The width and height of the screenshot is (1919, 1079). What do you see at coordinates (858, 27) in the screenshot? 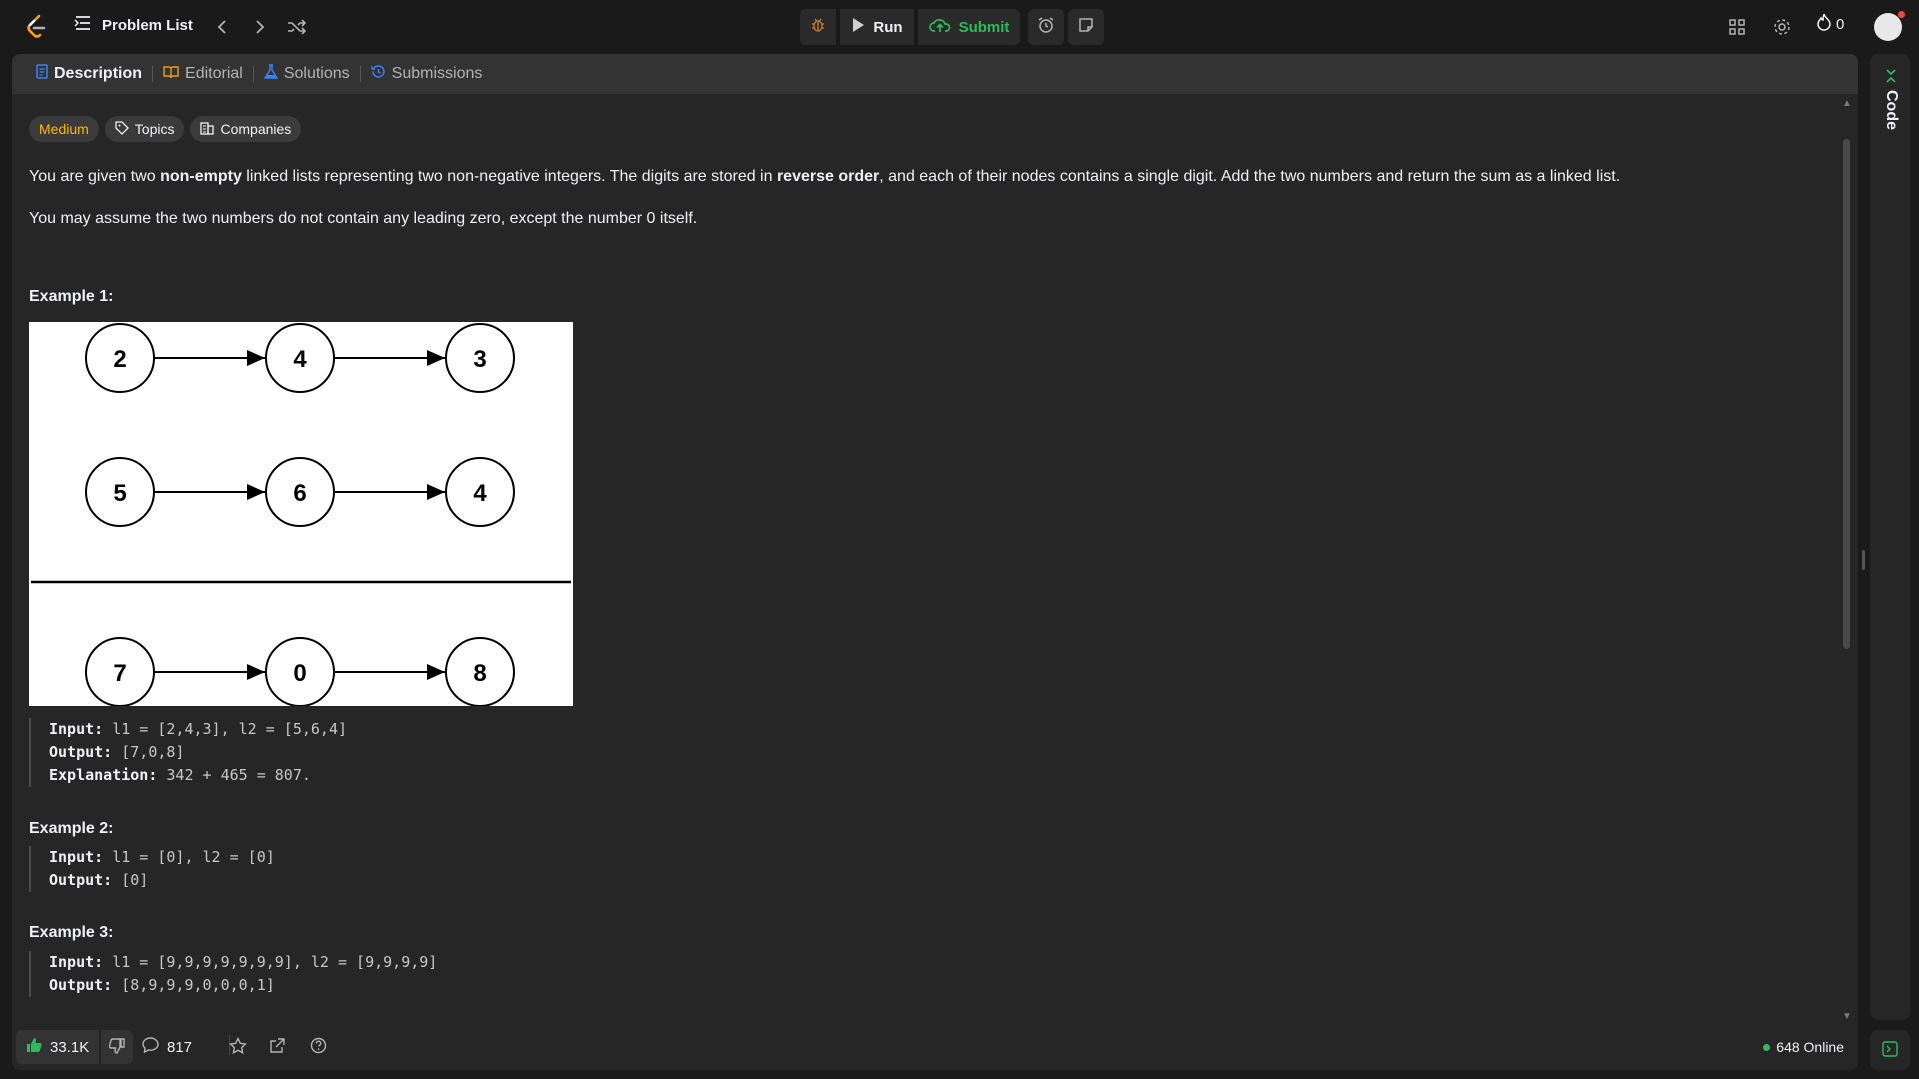
I see `play-icon` at bounding box center [858, 27].